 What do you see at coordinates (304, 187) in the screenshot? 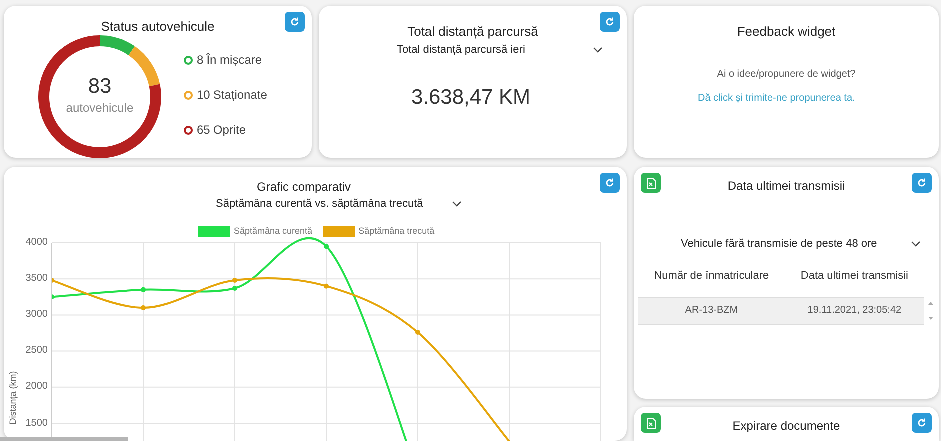
I see `card-title: Grafic comparativ` at bounding box center [304, 187].